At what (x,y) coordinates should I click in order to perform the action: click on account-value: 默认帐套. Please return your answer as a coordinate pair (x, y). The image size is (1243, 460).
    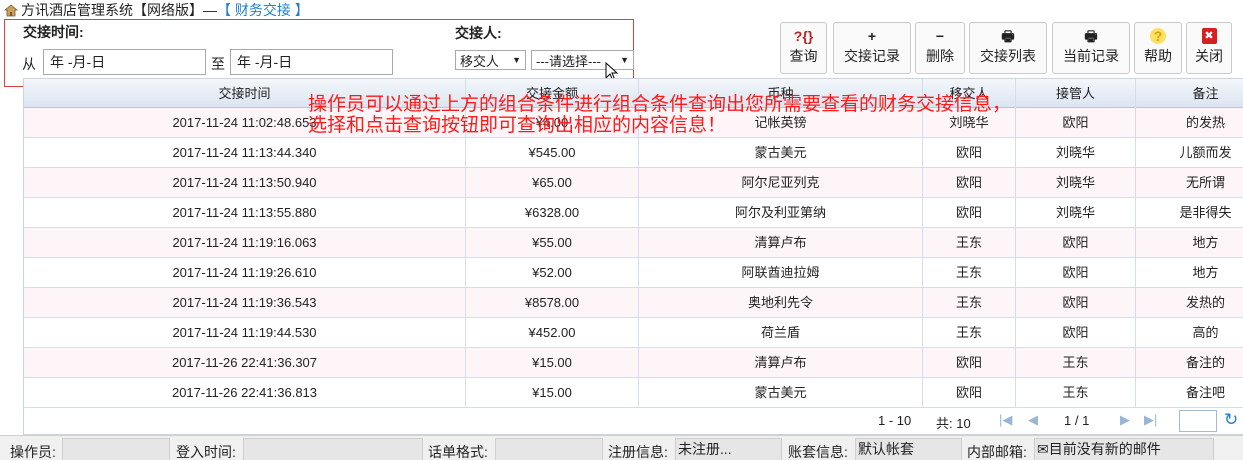
    Looking at the image, I should click on (908, 449).